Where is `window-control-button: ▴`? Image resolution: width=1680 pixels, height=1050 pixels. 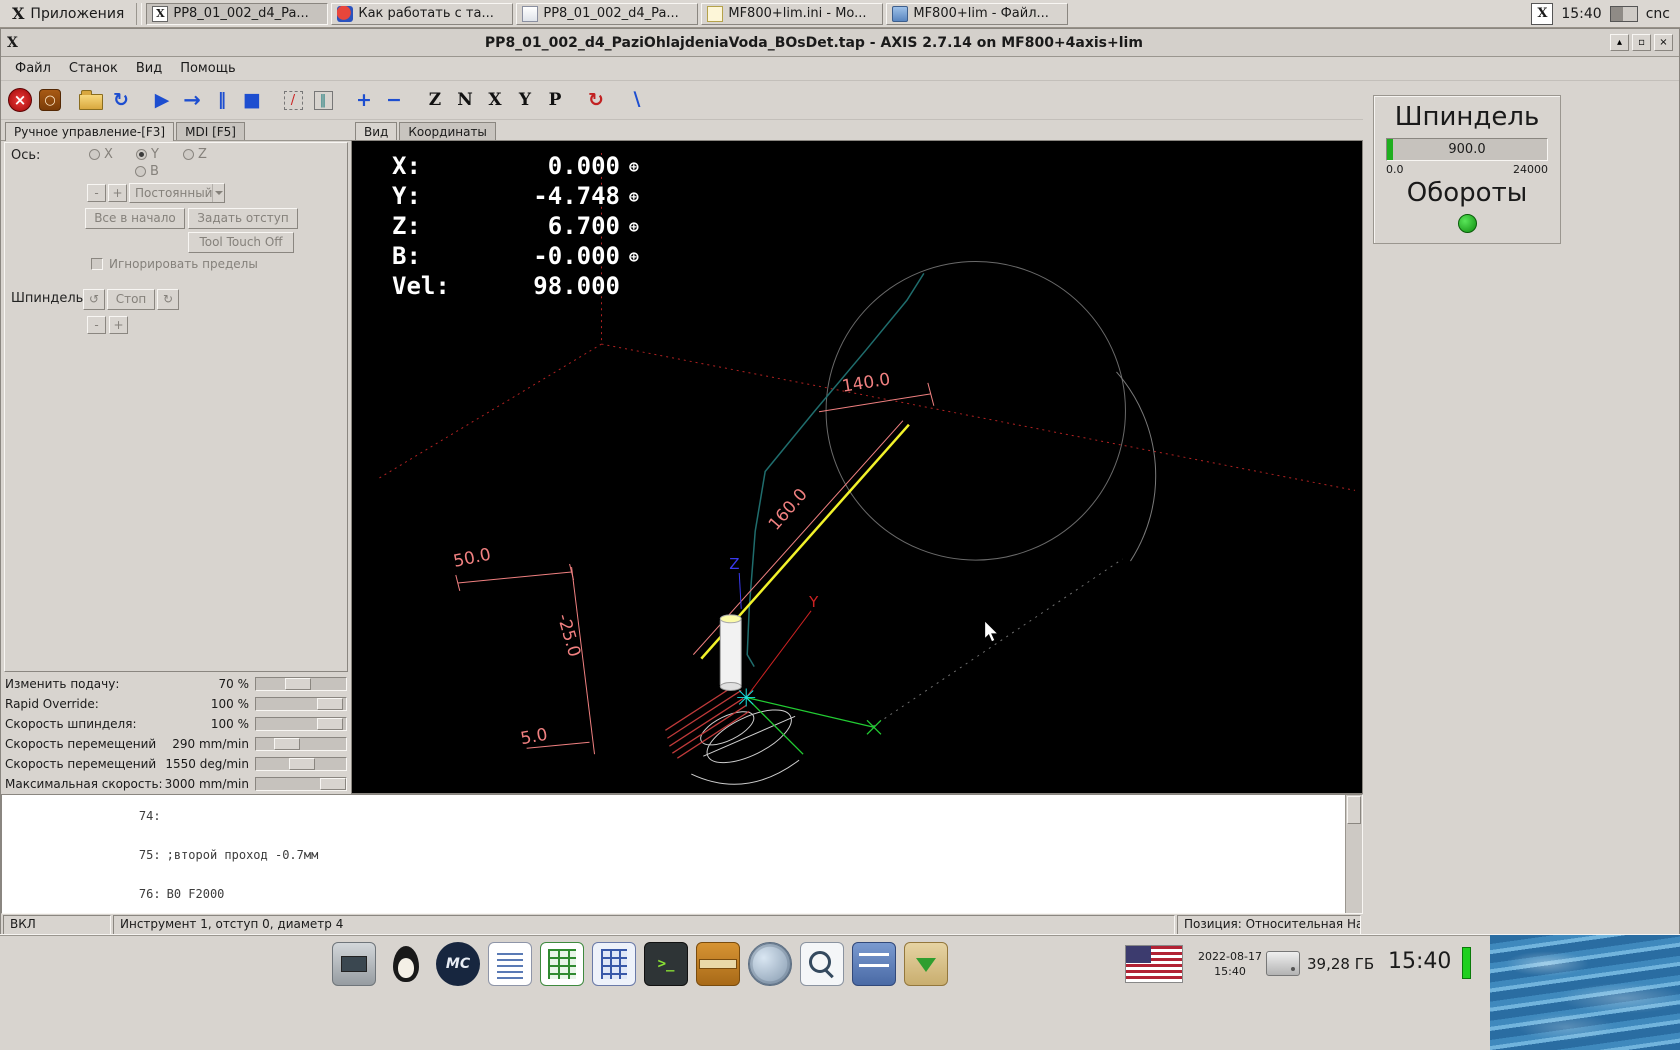
window-control-button: ▴ is located at coordinates (1619, 42).